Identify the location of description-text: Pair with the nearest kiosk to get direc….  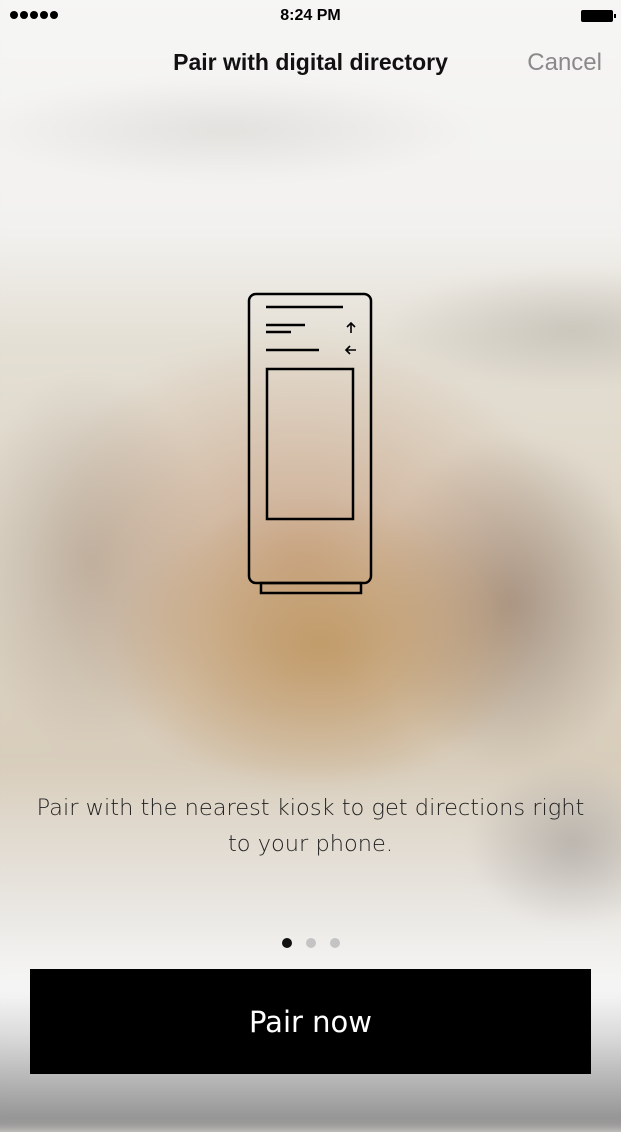
(310, 826).